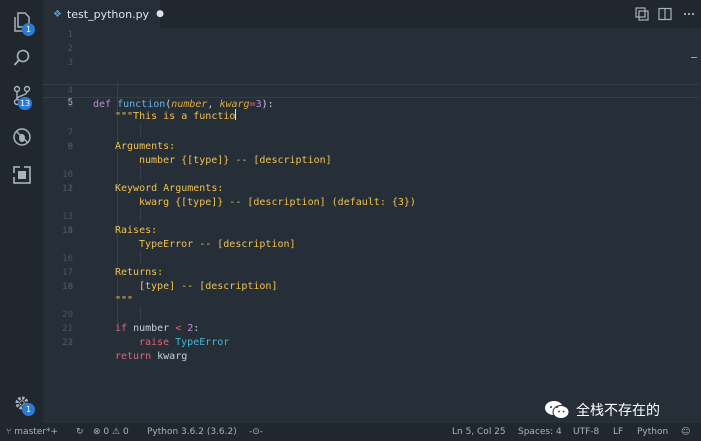 Image resolution: width=701 pixels, height=441 pixels. I want to click on open-changes-icon, so click(642, 14).